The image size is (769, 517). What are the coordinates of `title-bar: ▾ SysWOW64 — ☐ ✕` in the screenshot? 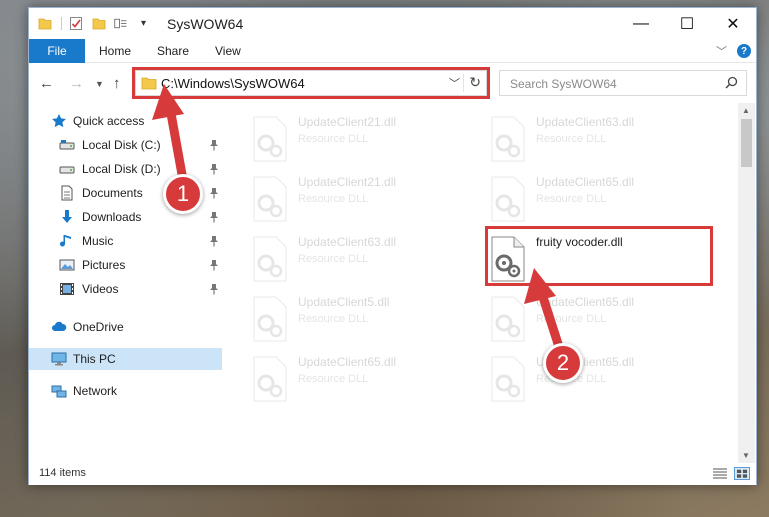 It's located at (392, 23).